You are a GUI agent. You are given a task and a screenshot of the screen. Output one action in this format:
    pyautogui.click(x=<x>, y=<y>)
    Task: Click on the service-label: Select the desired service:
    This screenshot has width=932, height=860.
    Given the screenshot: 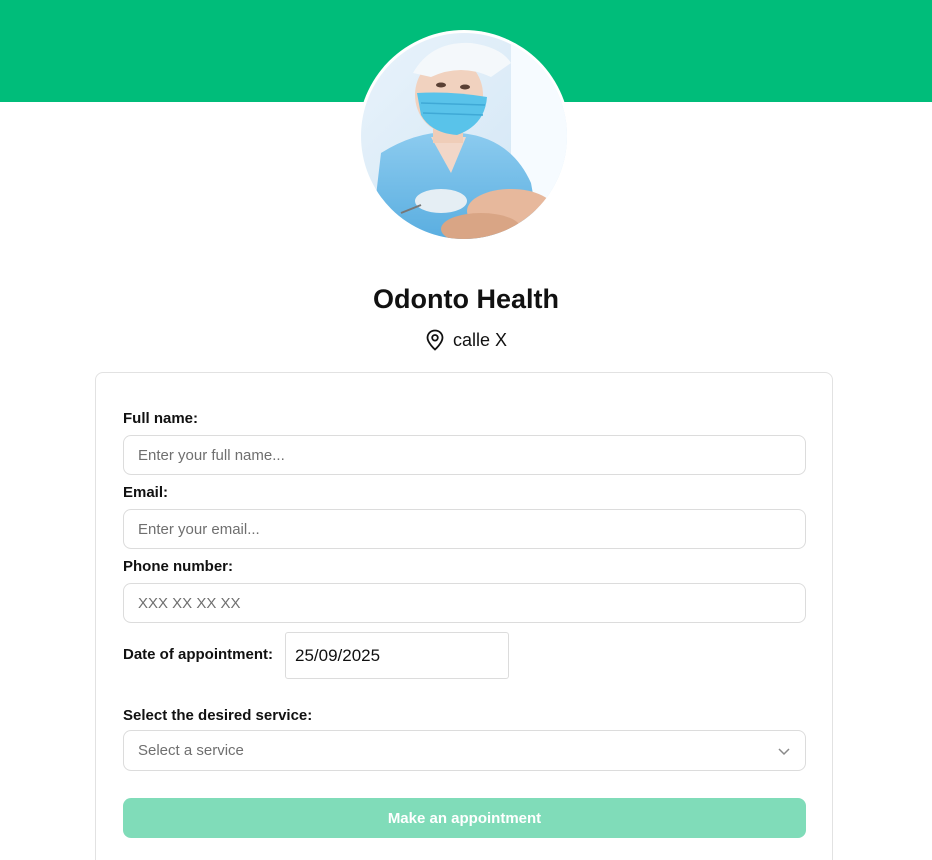 What is the action you would take?
    pyautogui.click(x=218, y=715)
    